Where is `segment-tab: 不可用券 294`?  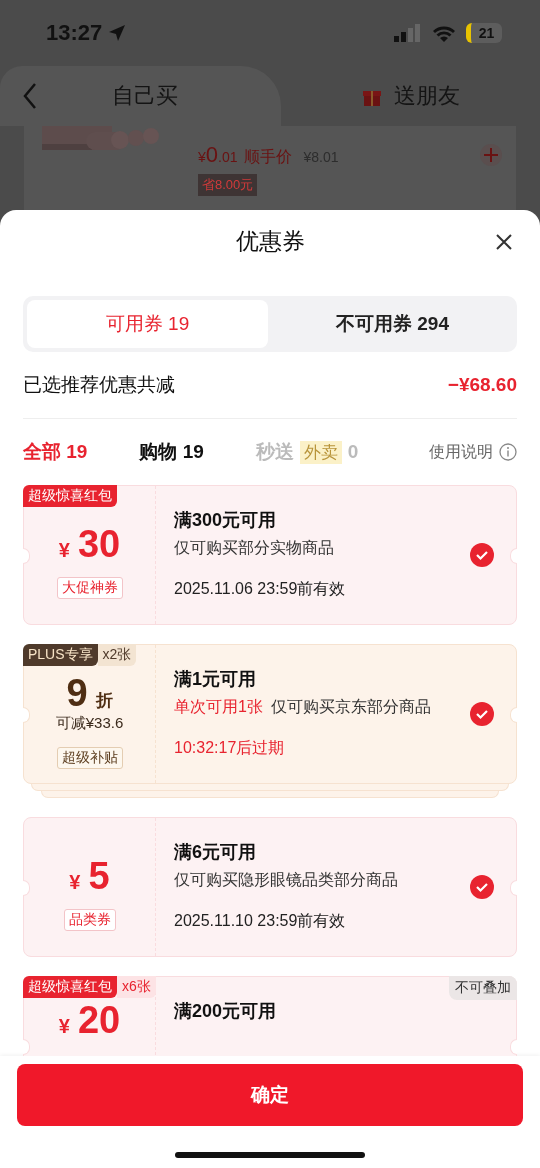 segment-tab: 不可用券 294 is located at coordinates (392, 324).